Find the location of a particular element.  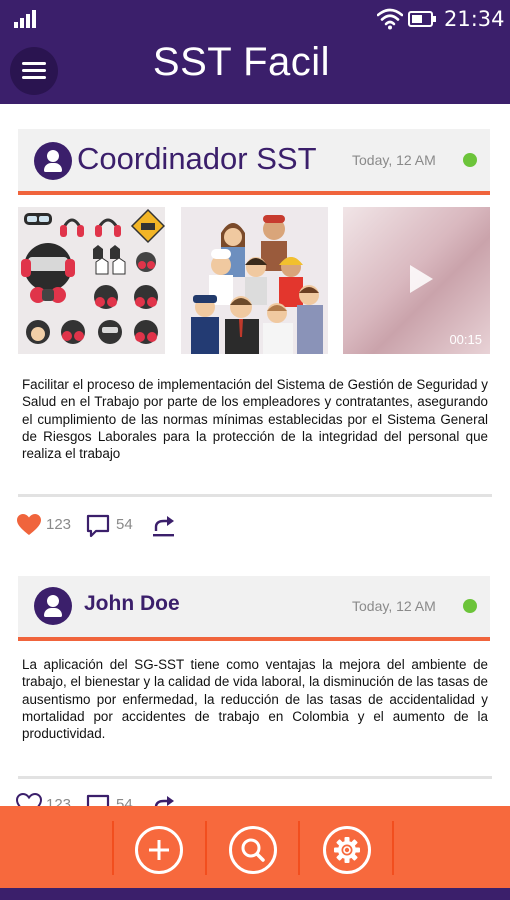

post-author: Coordinador SST is located at coordinates (197, 159).